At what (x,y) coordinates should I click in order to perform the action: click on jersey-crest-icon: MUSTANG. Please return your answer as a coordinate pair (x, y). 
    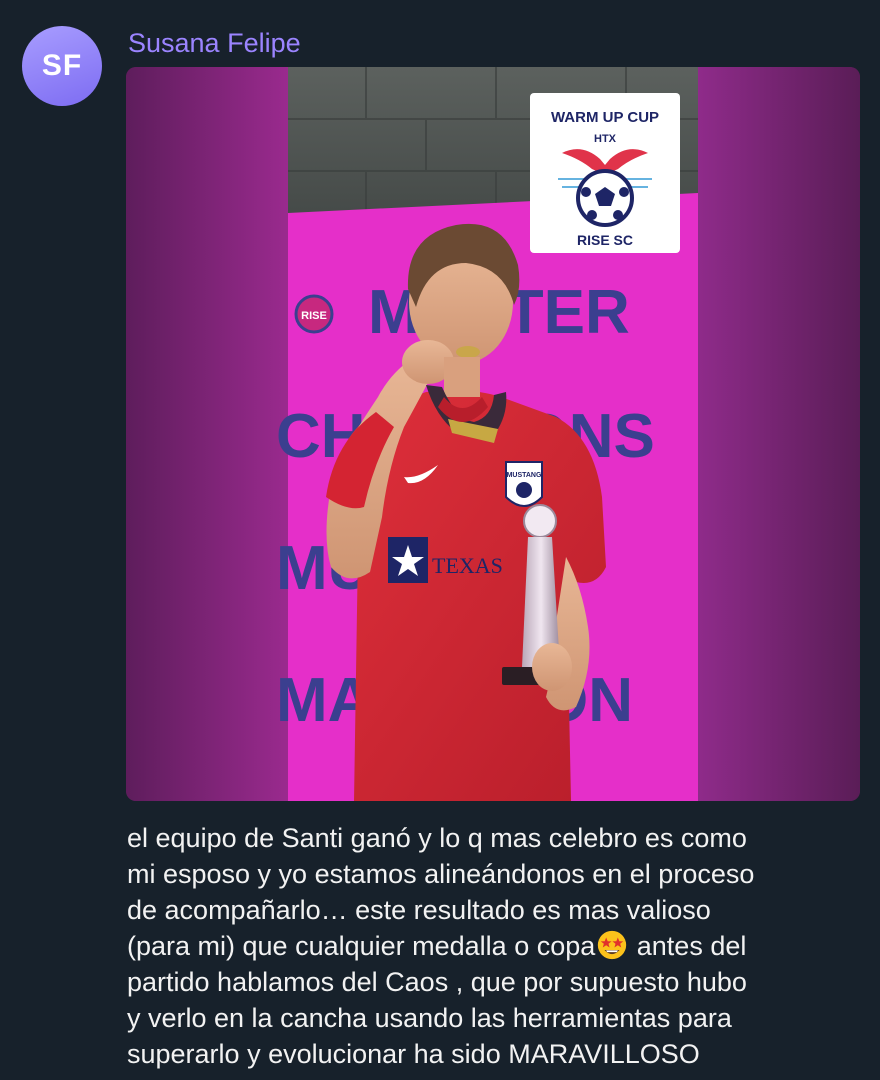
    Looking at the image, I should click on (524, 484).